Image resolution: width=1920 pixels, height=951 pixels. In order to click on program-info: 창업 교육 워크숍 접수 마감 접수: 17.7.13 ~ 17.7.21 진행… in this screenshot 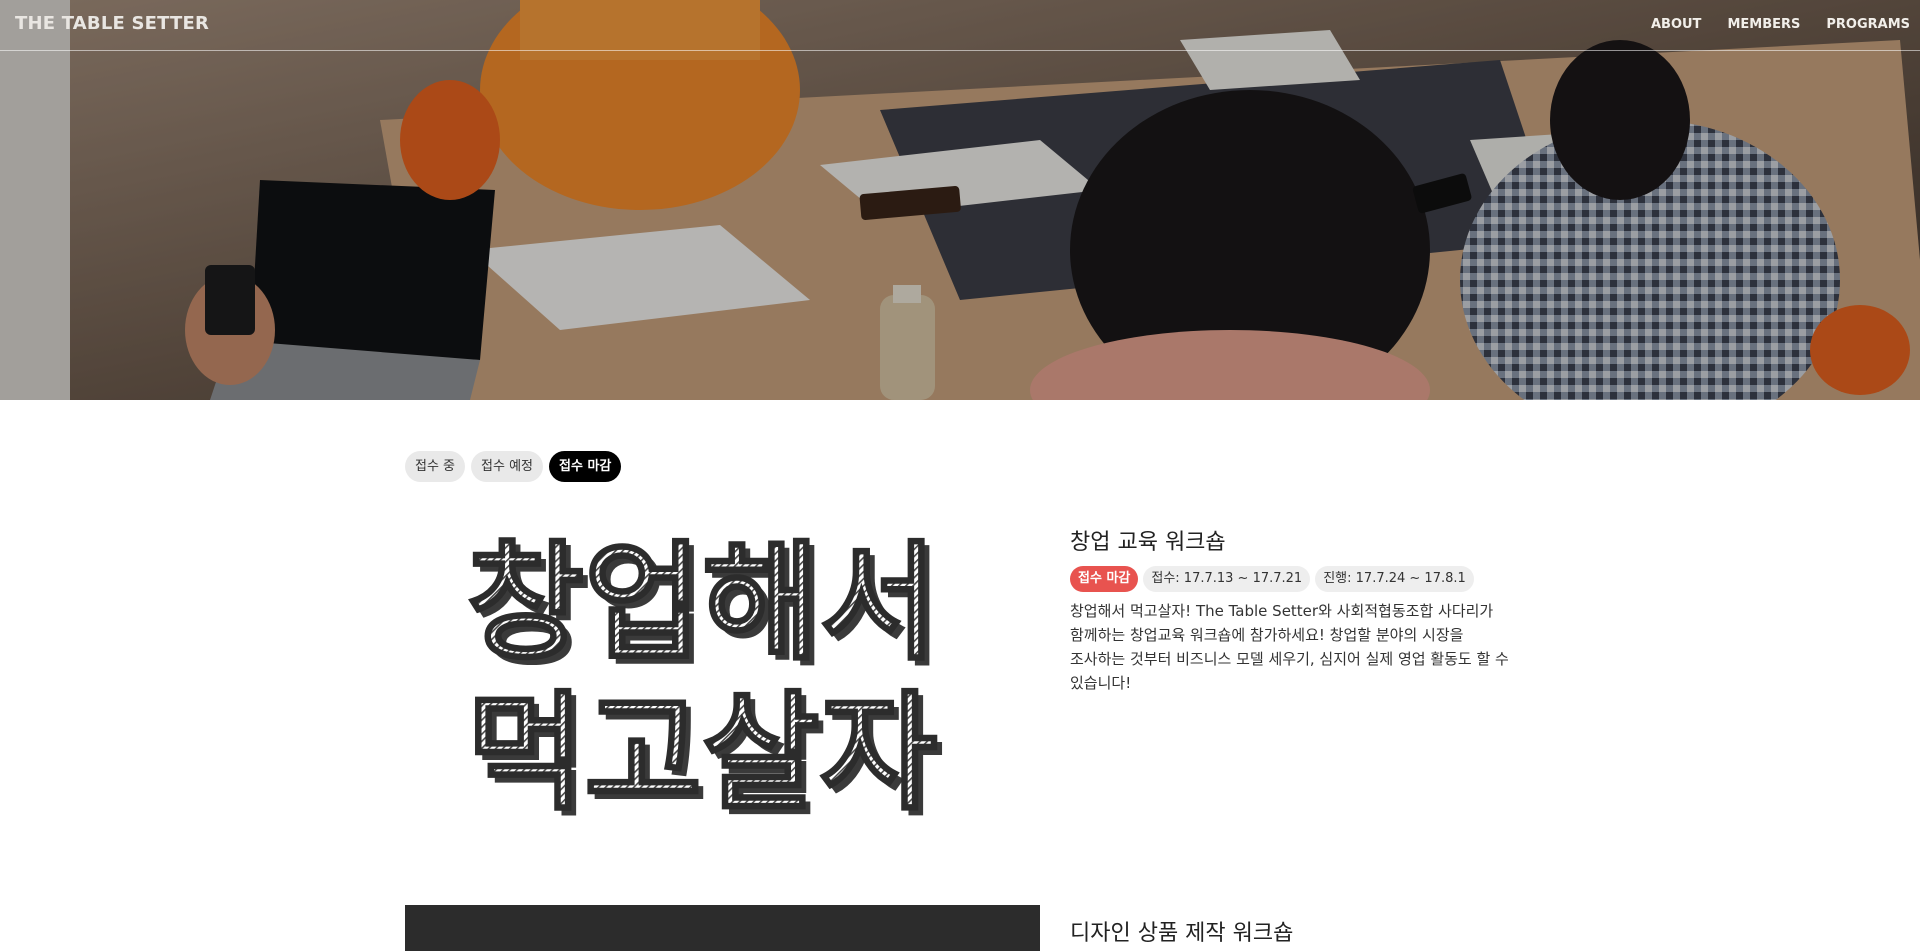, I will do `click(1295, 611)`.